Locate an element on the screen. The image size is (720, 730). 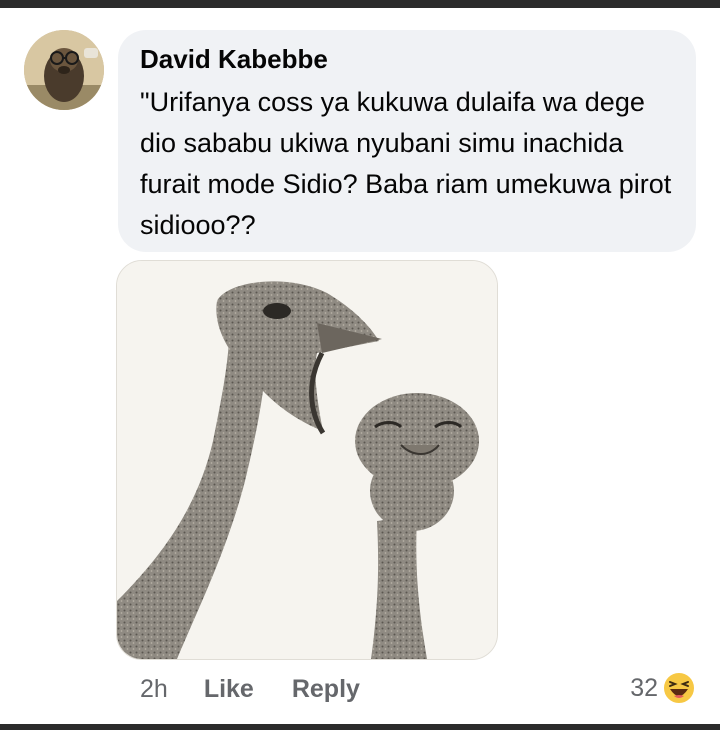
comment-author: David Kabebbe is located at coordinates (234, 59).